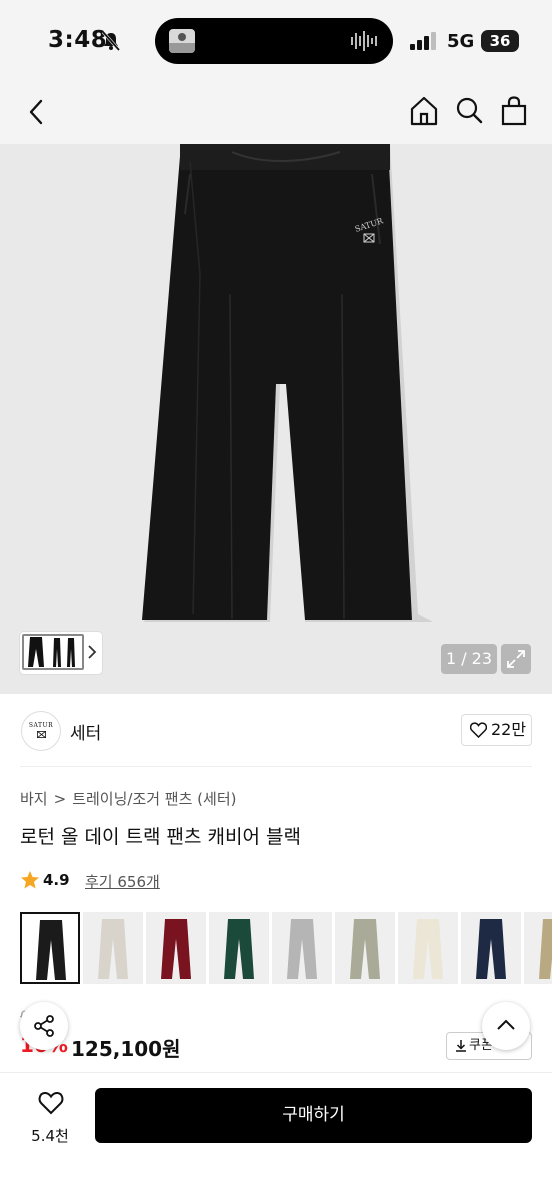 This screenshot has height=1201, width=552. I want to click on sale-price: 125,100원, so click(126, 1049).